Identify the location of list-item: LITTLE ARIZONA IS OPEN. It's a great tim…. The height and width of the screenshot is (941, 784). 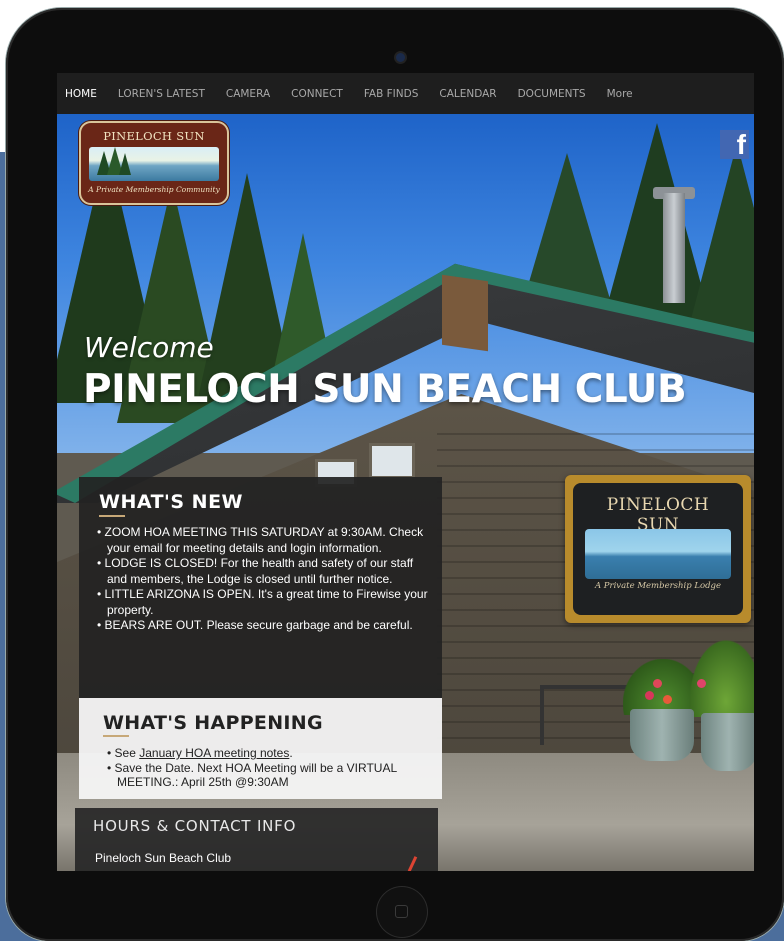
(265, 602).